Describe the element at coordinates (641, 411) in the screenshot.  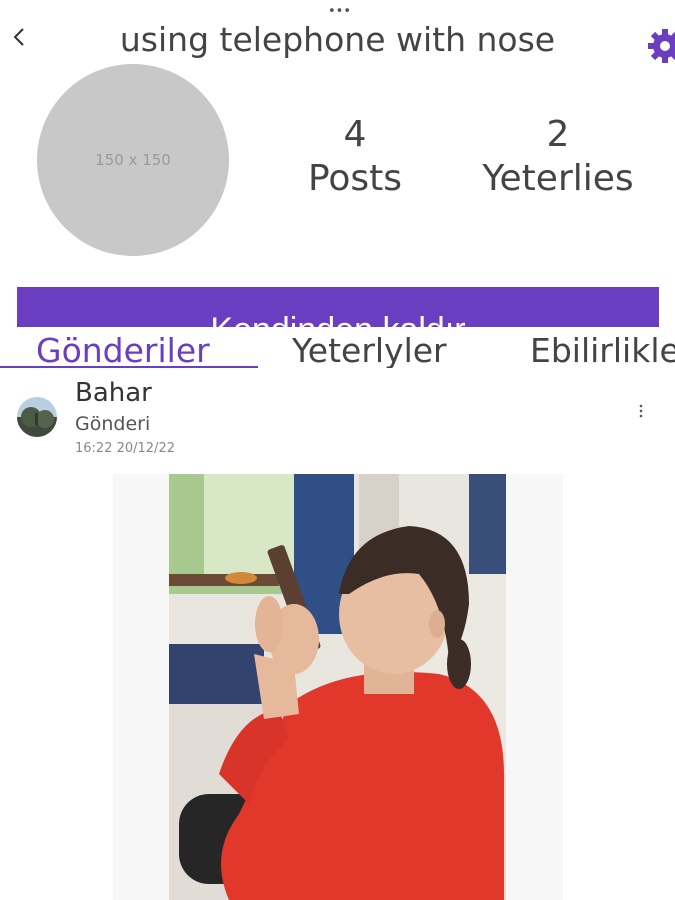
I see `more-vertical-icon` at that location.